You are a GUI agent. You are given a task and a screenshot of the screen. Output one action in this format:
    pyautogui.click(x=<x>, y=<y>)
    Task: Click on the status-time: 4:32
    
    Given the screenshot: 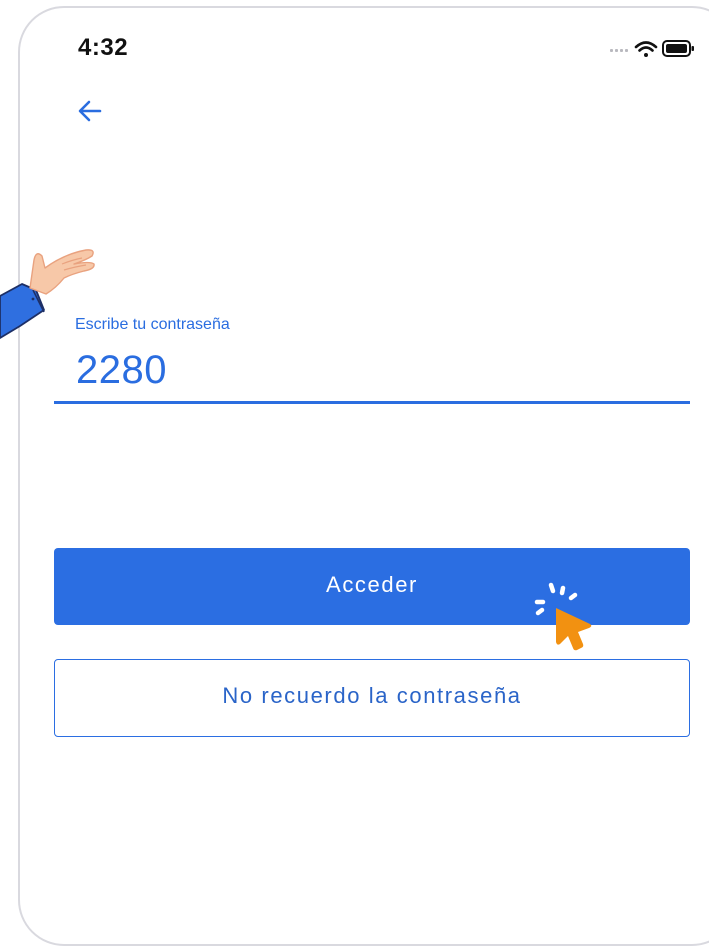 What is the action you would take?
    pyautogui.click(x=103, y=47)
    